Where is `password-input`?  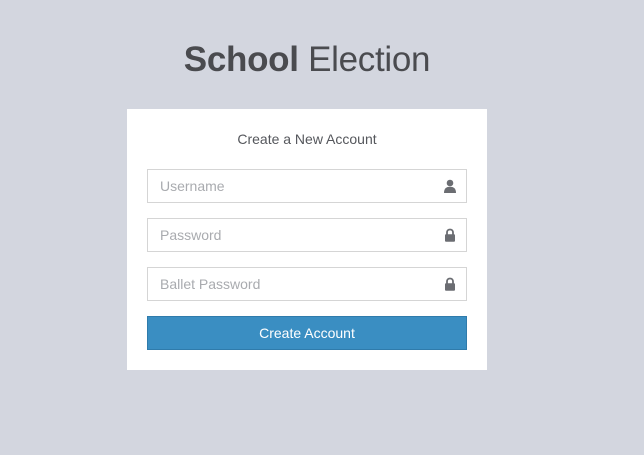 password-input is located at coordinates (307, 235).